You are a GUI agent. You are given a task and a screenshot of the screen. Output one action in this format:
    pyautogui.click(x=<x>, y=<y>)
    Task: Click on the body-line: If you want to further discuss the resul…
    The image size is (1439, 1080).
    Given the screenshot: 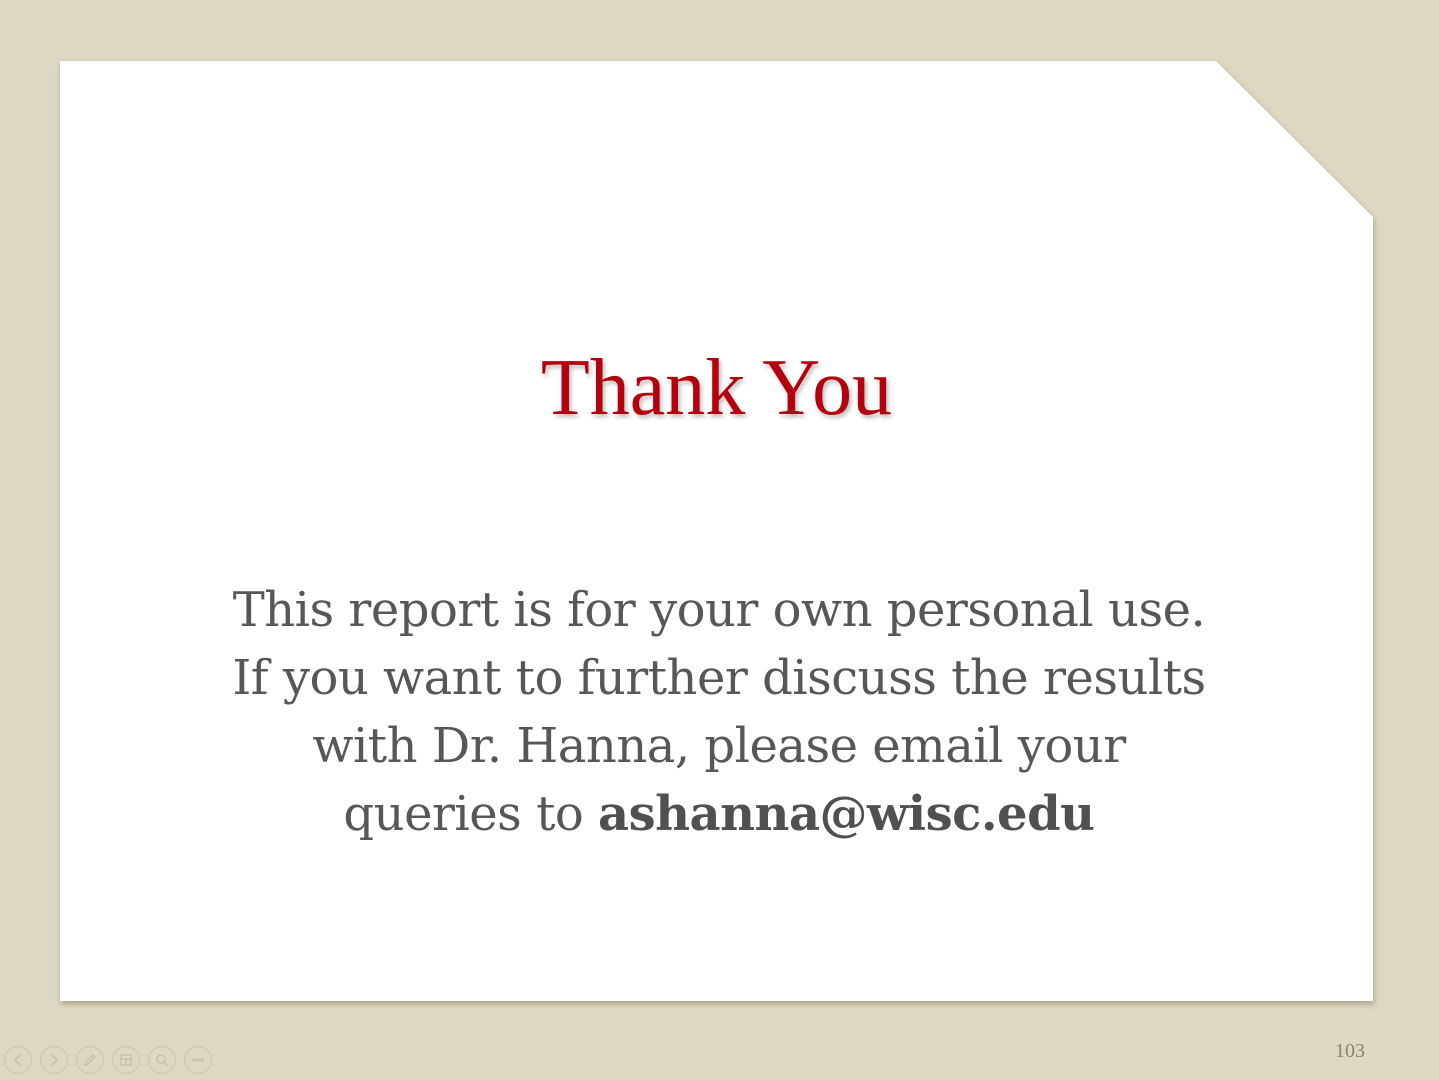 What is the action you would take?
    pyautogui.click(x=719, y=678)
    